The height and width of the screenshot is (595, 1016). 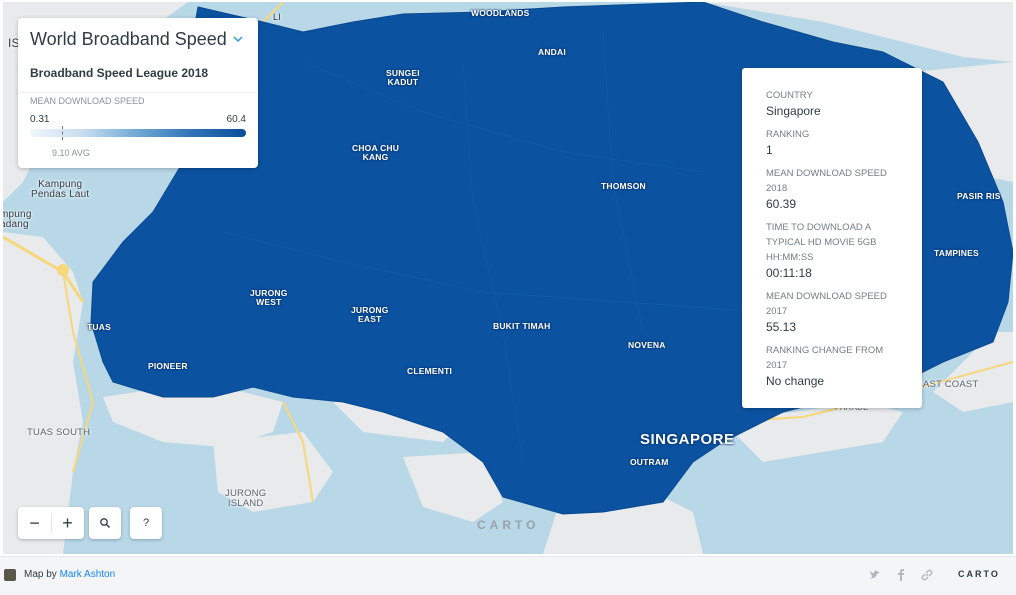 I want to click on carto-watermark: CARTO, so click(x=508, y=525).